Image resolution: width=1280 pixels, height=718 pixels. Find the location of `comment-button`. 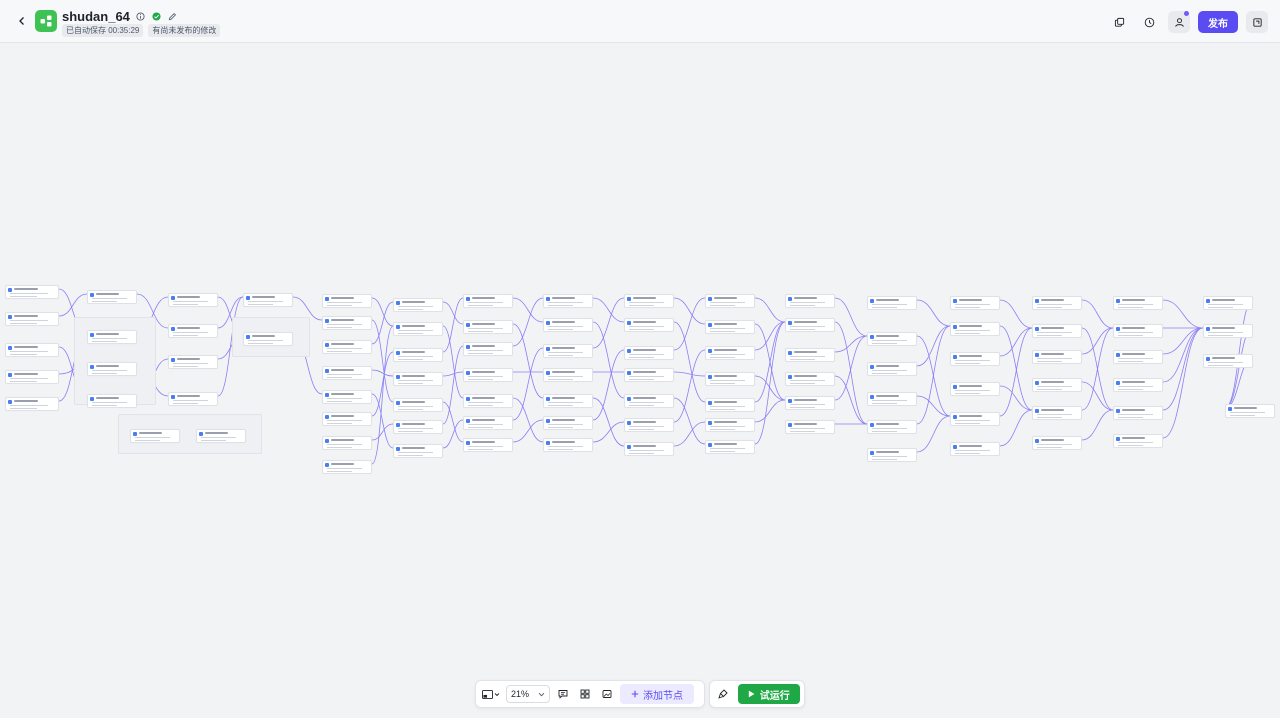

comment-button is located at coordinates (563, 694).